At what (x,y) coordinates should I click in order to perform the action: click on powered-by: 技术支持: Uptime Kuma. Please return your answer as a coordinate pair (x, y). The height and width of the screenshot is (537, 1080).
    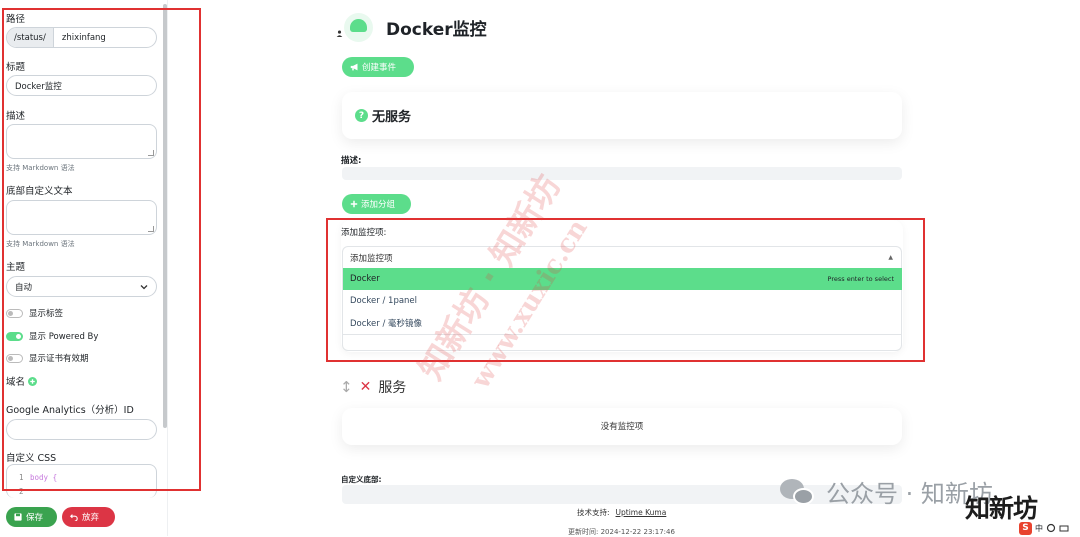
    Looking at the image, I should click on (621, 512).